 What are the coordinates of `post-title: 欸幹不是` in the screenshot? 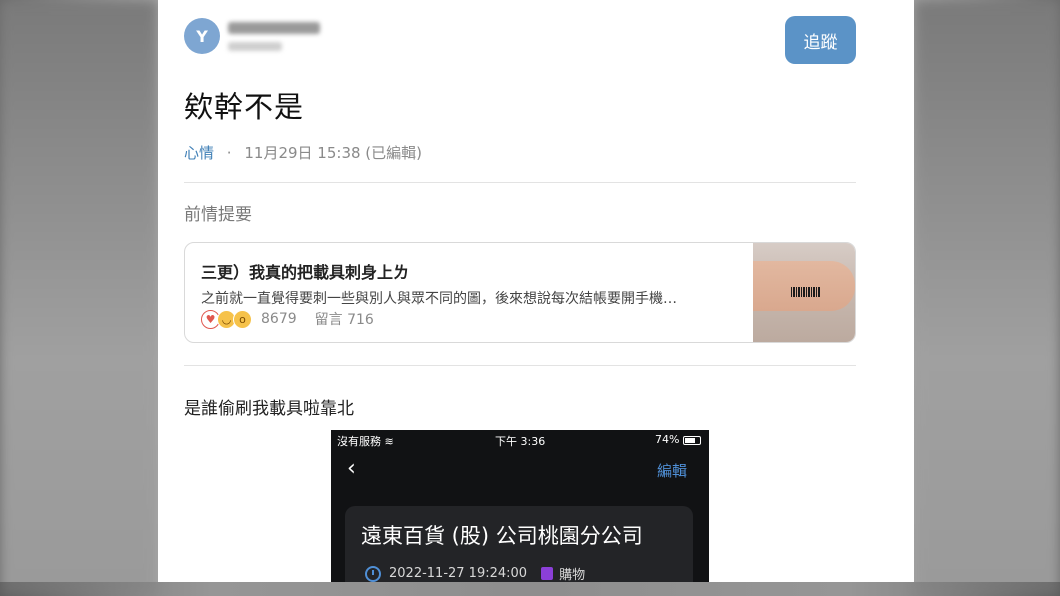 It's located at (244, 107).